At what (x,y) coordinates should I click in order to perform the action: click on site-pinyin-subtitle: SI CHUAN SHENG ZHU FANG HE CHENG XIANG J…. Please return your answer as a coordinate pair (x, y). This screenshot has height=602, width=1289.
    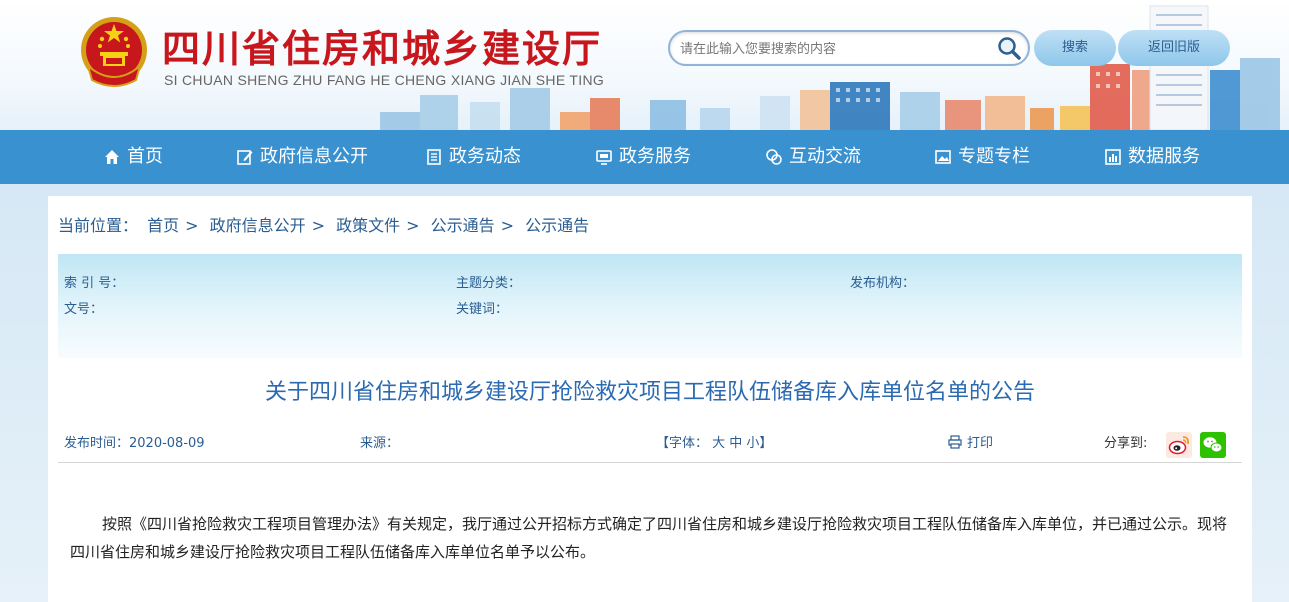
    Looking at the image, I should click on (384, 80).